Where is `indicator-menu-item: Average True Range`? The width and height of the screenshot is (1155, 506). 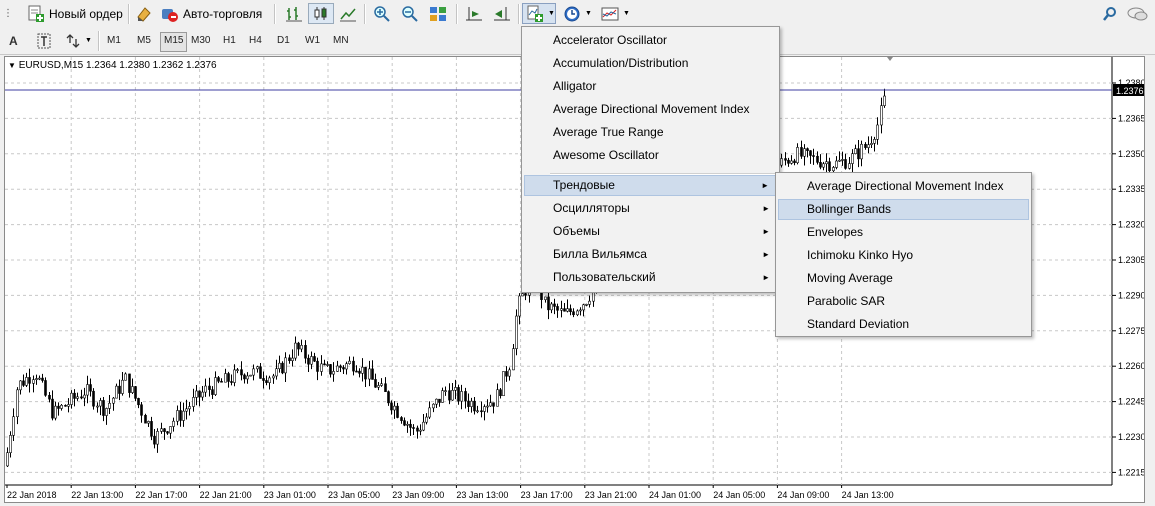 indicator-menu-item: Average True Range is located at coordinates (650, 132).